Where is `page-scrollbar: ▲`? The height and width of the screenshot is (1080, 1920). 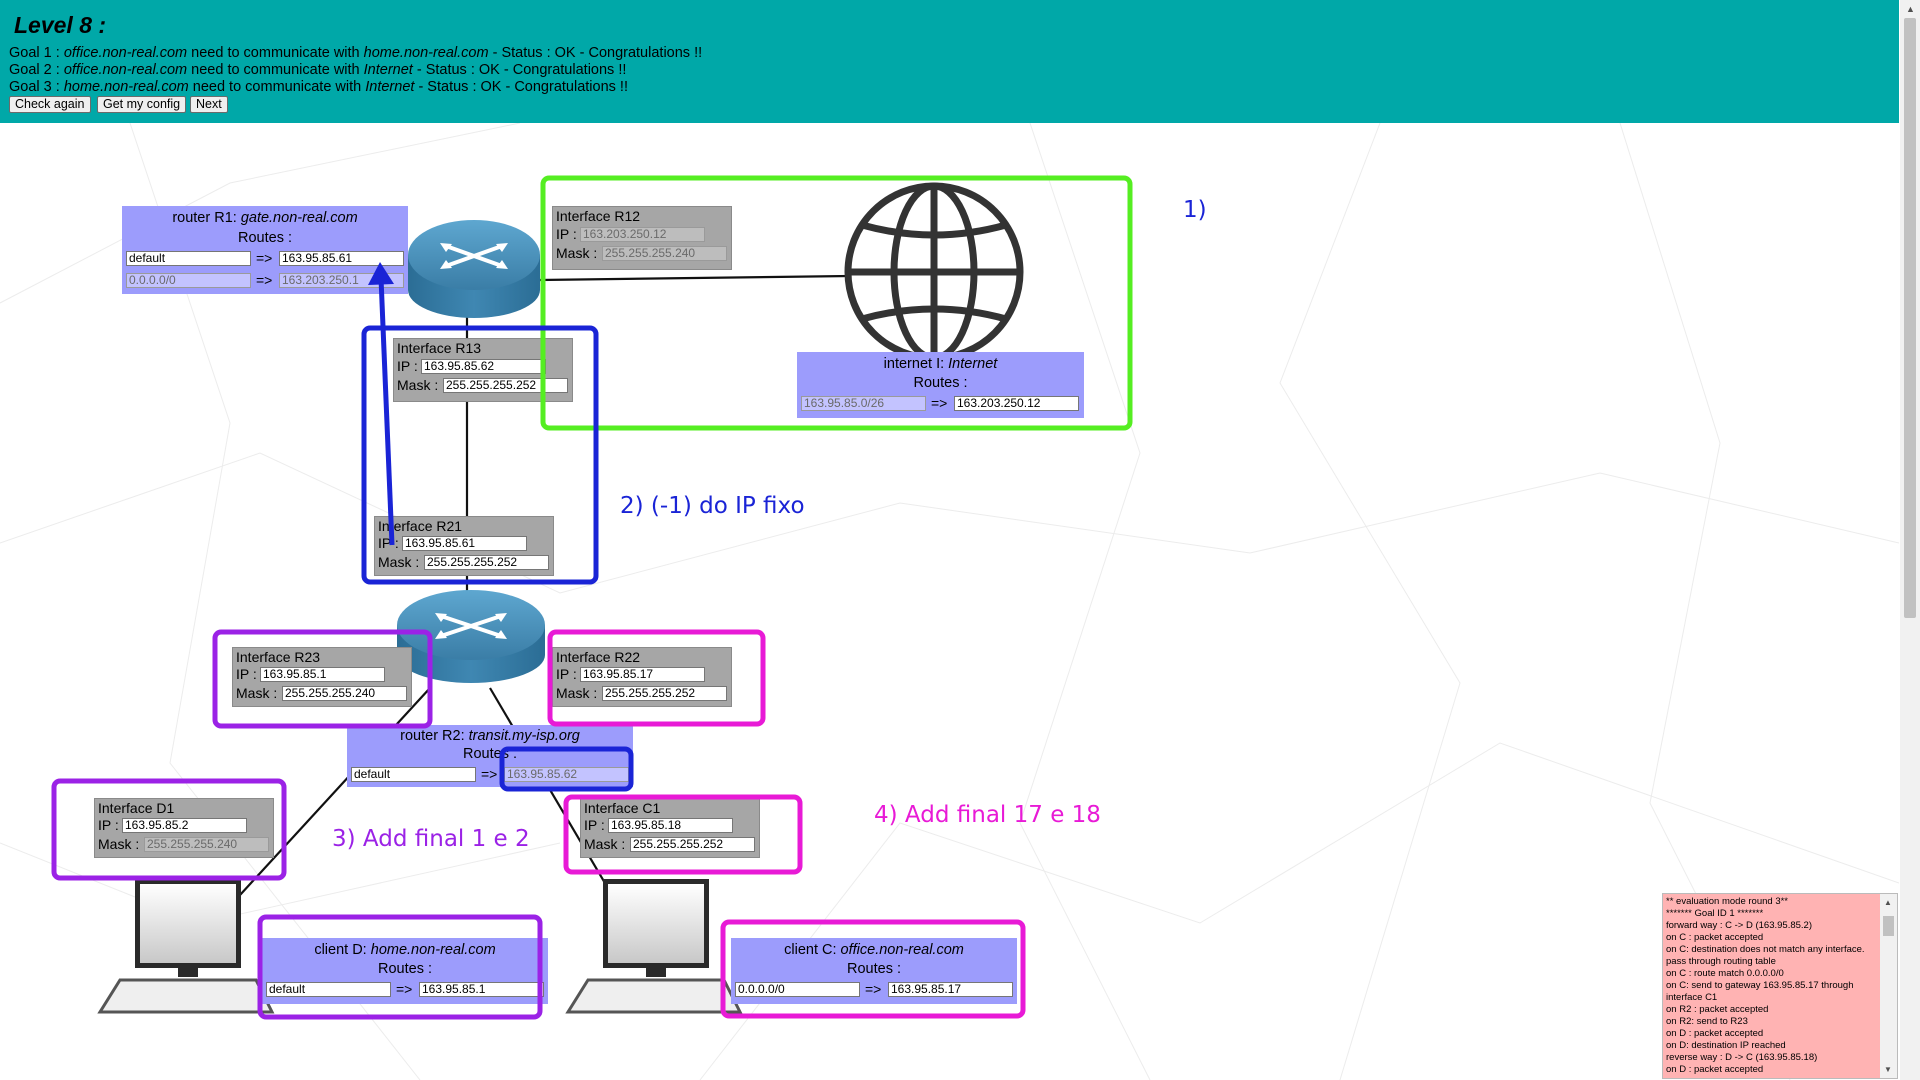
page-scrollbar: ▲ is located at coordinates (1910, 540).